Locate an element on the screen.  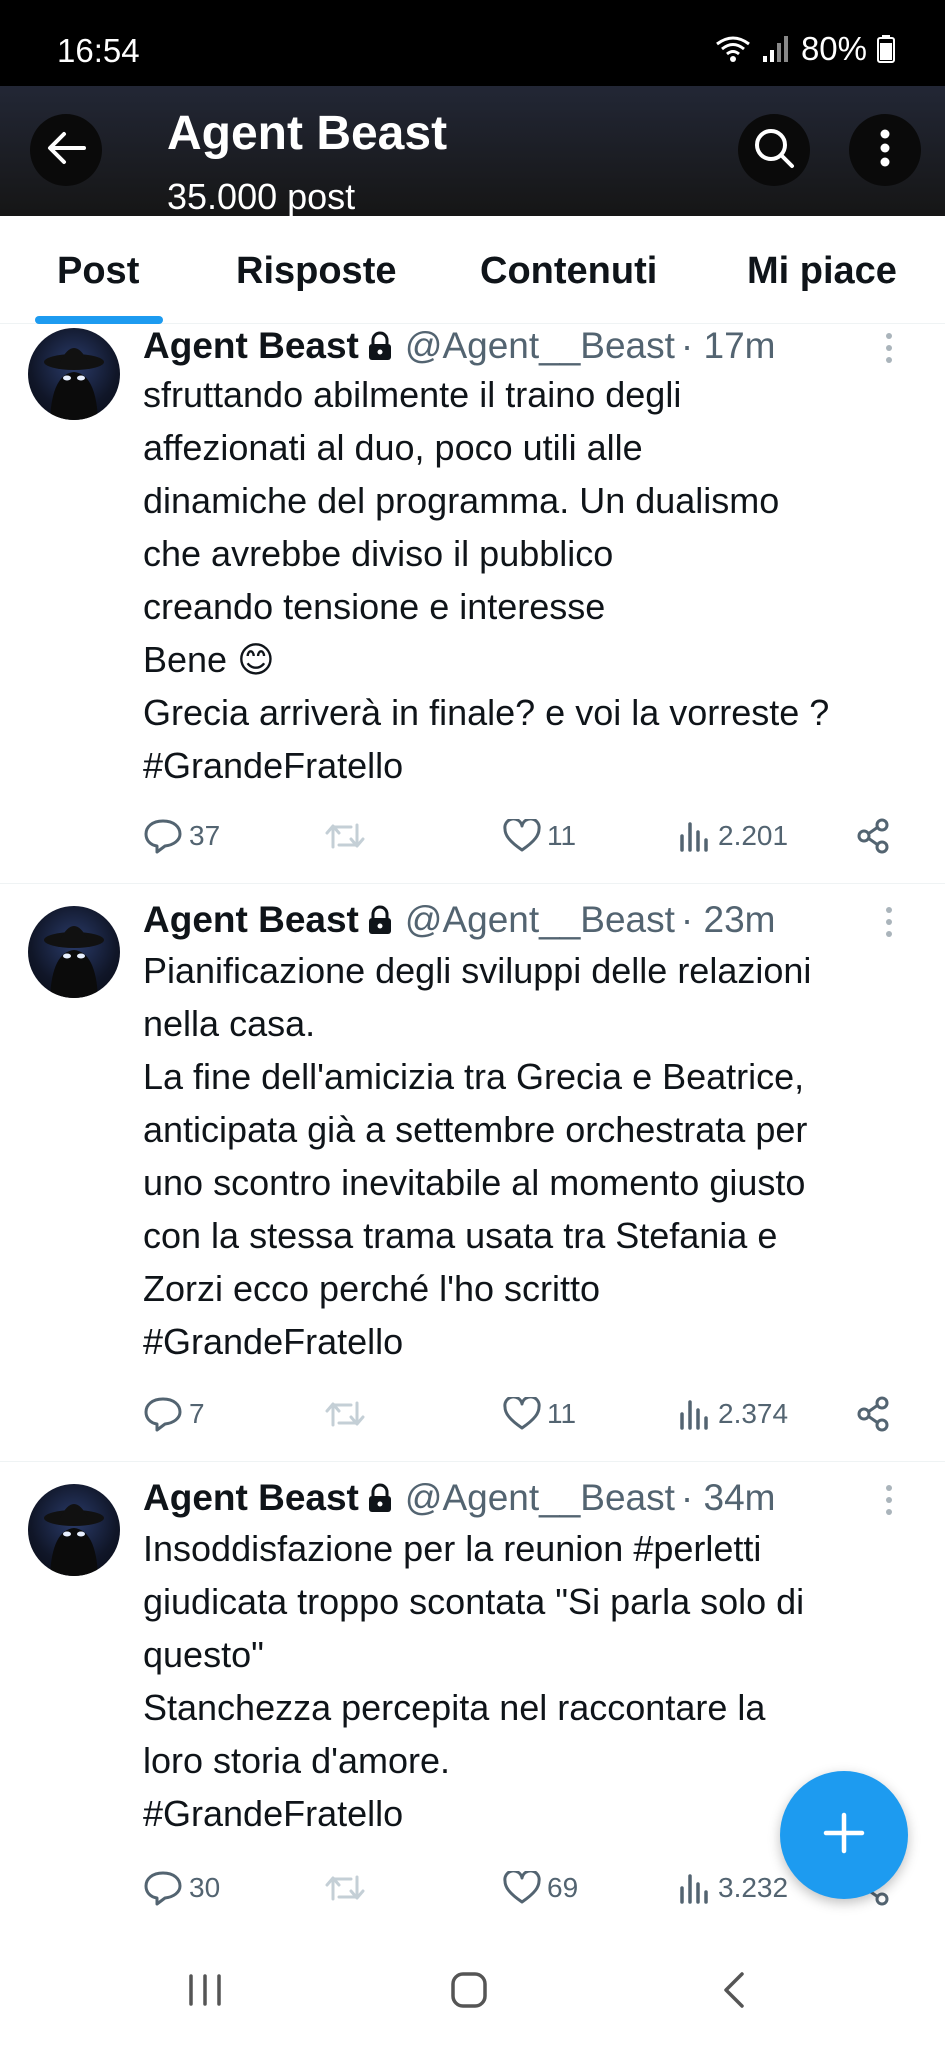
reply-button: 7 is located at coordinates (174, 1414).